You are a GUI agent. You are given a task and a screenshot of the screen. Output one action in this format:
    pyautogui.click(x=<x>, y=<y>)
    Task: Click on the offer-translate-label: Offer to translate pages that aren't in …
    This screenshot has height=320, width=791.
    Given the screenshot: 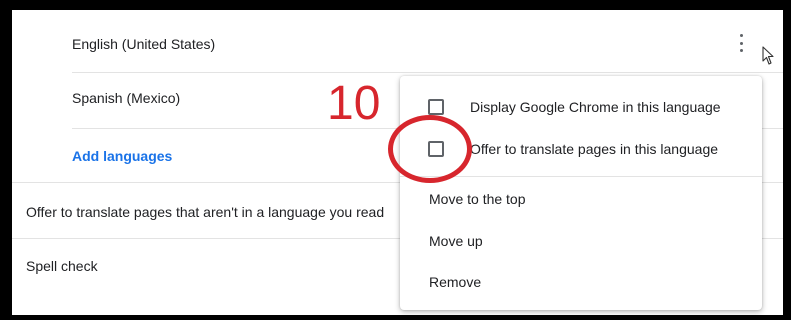 What is the action you would take?
    pyautogui.click(x=205, y=212)
    